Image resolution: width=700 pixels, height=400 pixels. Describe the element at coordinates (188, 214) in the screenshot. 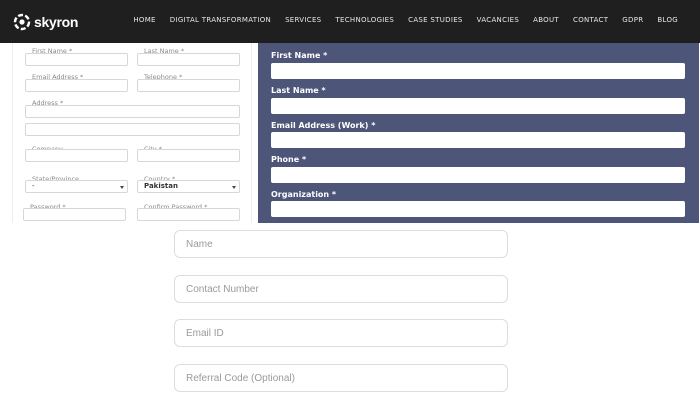

I see `confirm-password-input` at that location.